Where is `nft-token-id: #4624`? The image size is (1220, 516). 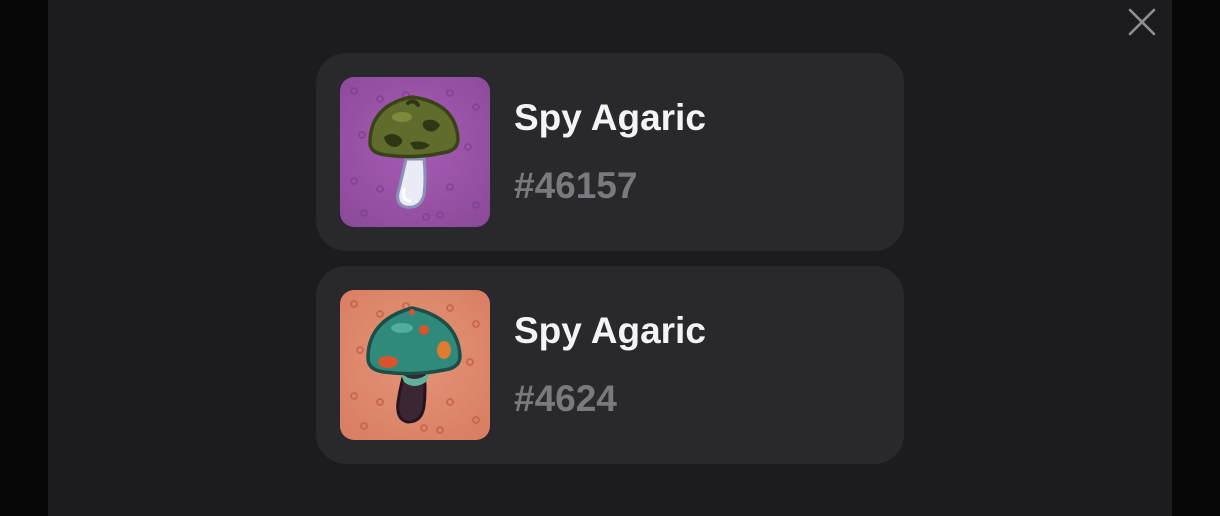 nft-token-id: #4624 is located at coordinates (565, 398).